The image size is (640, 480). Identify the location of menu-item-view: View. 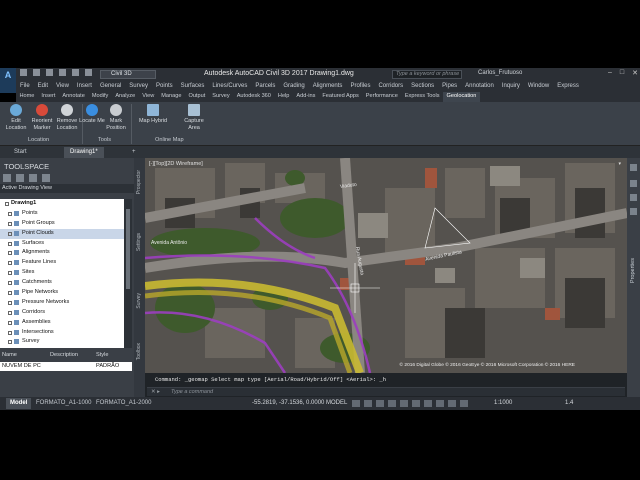
(62, 86).